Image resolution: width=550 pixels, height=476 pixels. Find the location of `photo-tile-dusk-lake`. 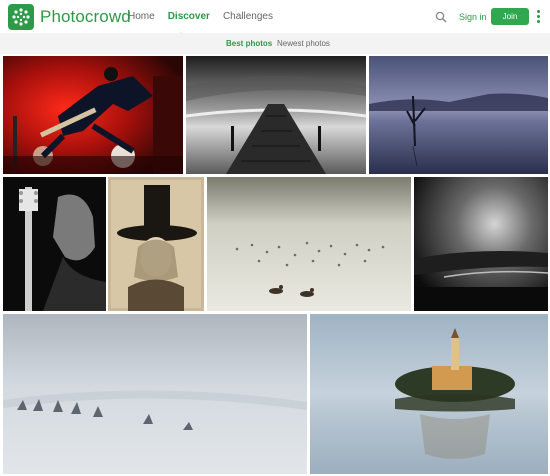

photo-tile-dusk-lake is located at coordinates (458, 115).